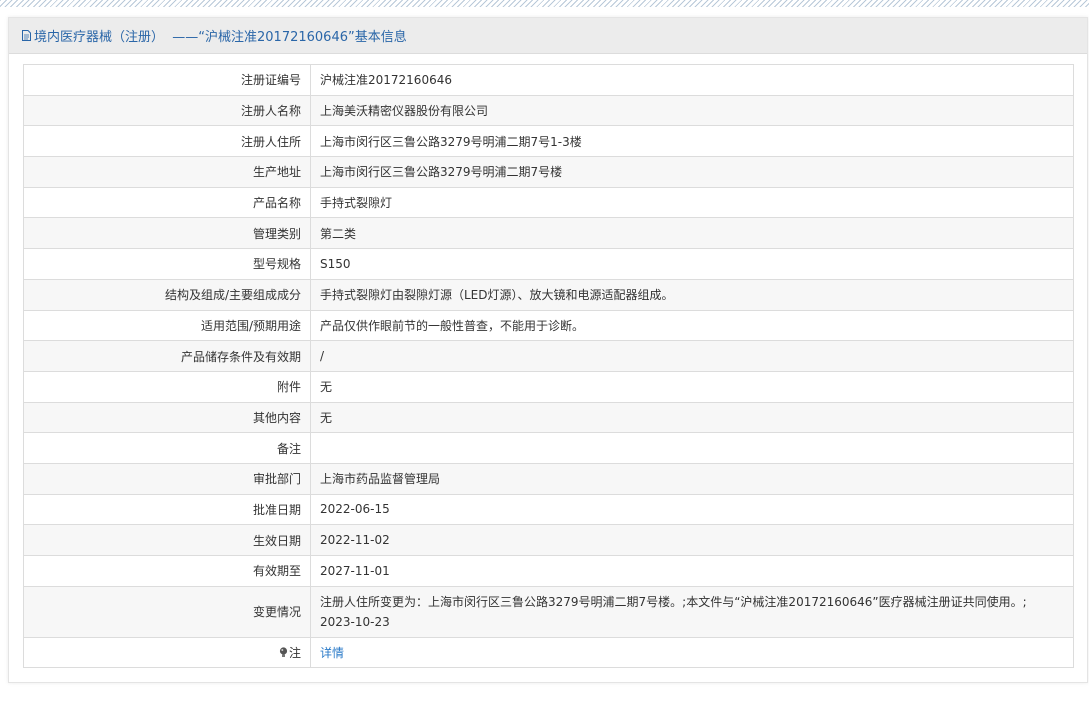 This screenshot has width=1089, height=704. What do you see at coordinates (283, 652) in the screenshot?
I see `lightbulb-icon` at bounding box center [283, 652].